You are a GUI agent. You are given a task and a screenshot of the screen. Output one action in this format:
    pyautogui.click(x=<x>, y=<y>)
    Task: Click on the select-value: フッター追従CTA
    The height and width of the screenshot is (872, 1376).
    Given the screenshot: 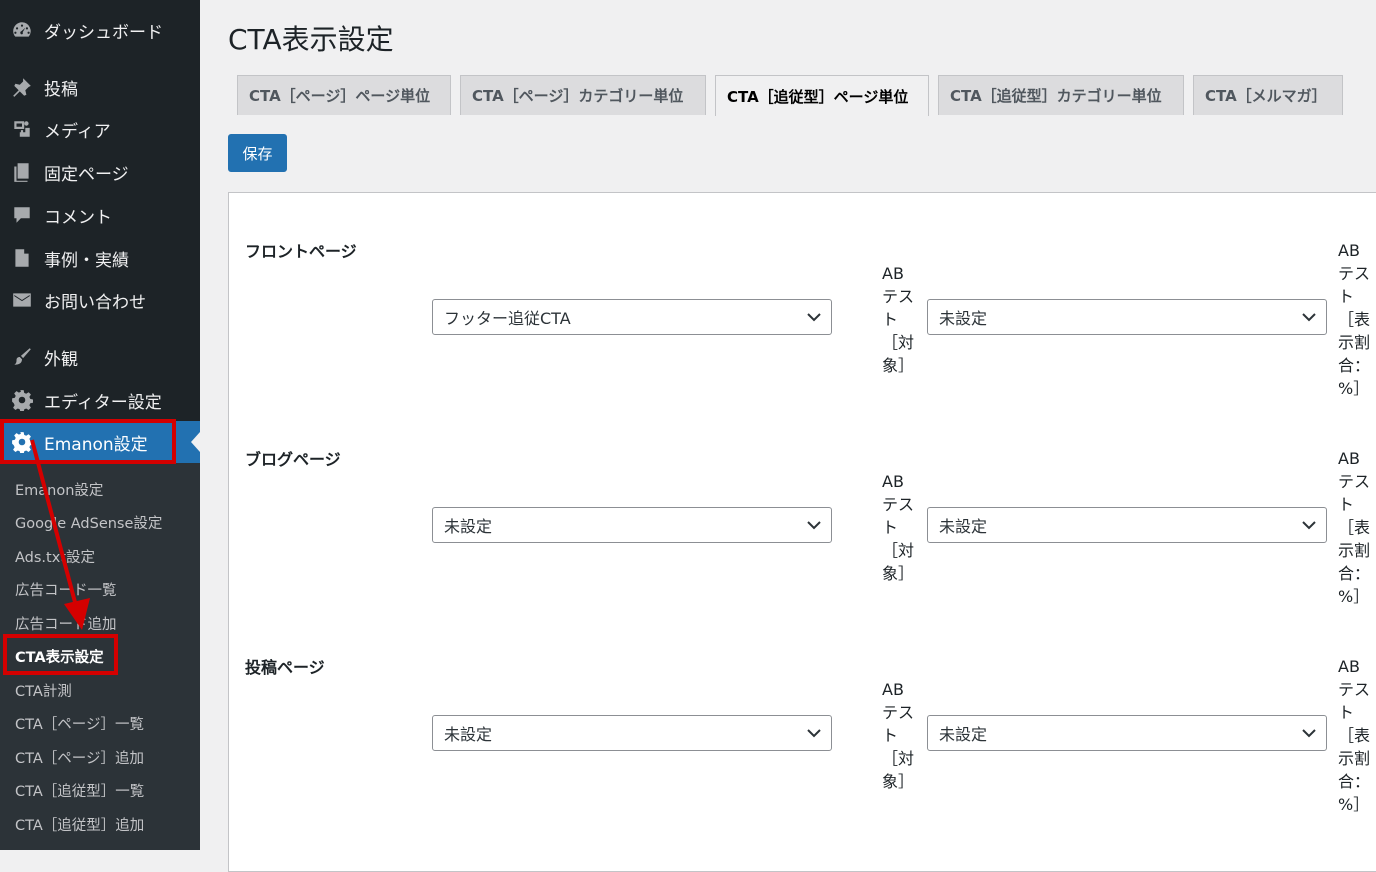 What is the action you would take?
    pyautogui.click(x=507, y=318)
    